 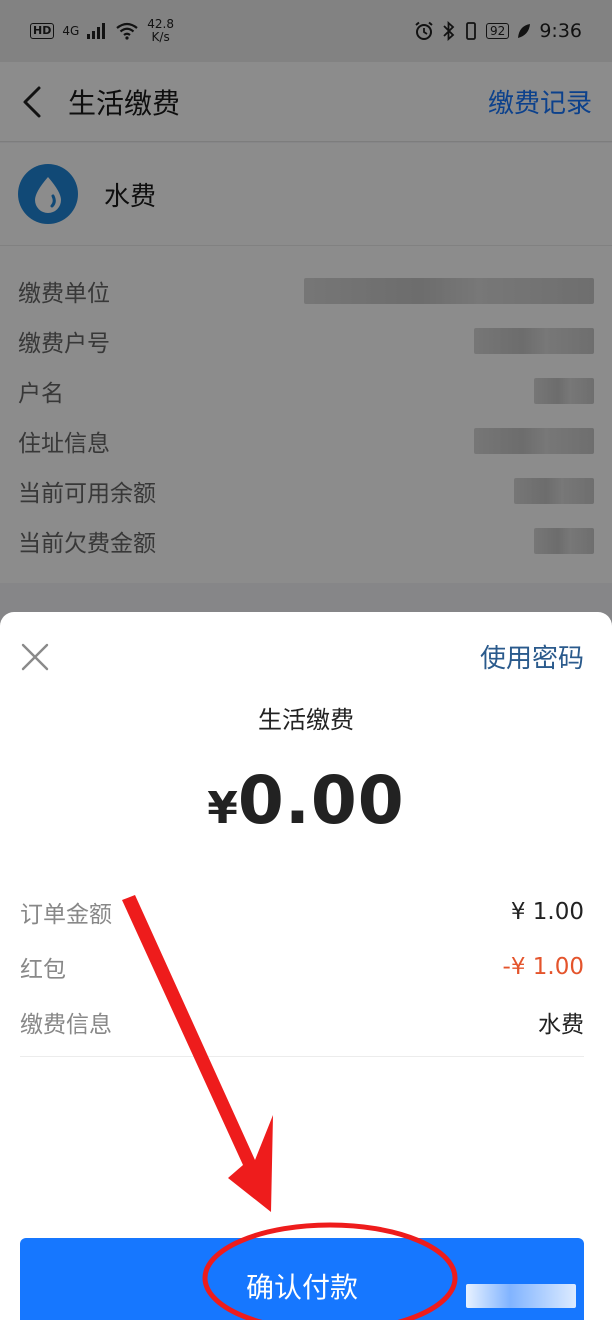 What do you see at coordinates (66, 1024) in the screenshot?
I see `detail-label: 缴费信息` at bounding box center [66, 1024].